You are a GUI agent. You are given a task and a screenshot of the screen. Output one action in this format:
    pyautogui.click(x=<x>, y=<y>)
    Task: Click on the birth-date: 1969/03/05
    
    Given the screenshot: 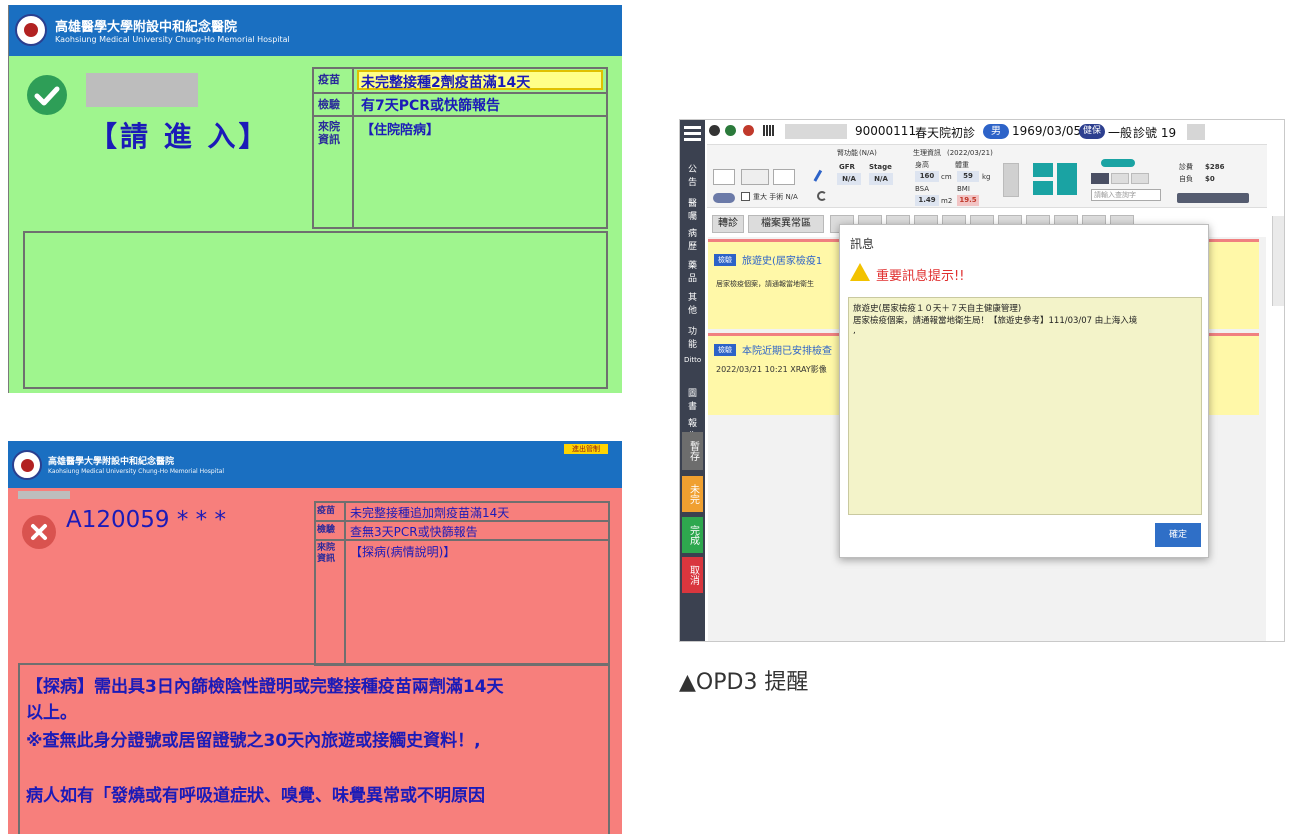 What is the action you would take?
    pyautogui.click(x=1047, y=131)
    